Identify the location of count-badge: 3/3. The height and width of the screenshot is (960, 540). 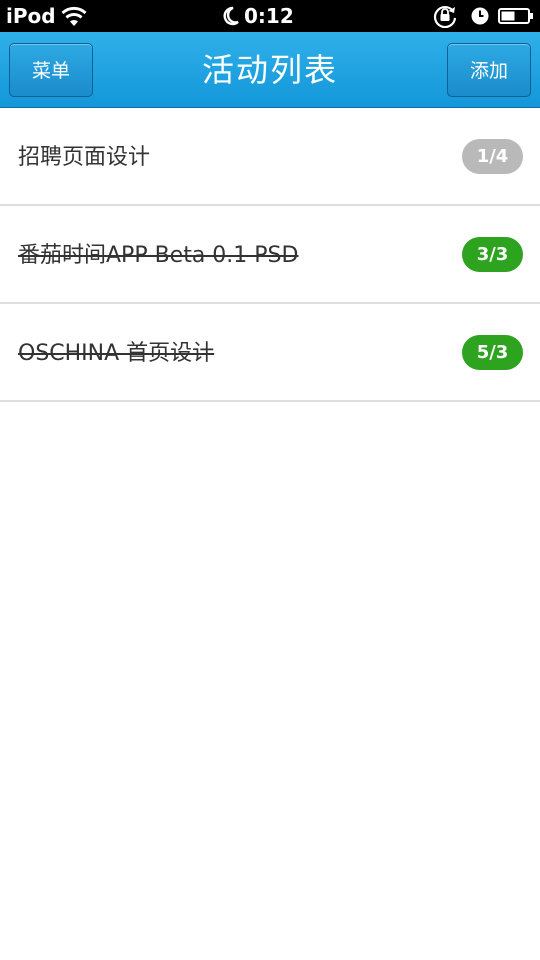
(492, 254).